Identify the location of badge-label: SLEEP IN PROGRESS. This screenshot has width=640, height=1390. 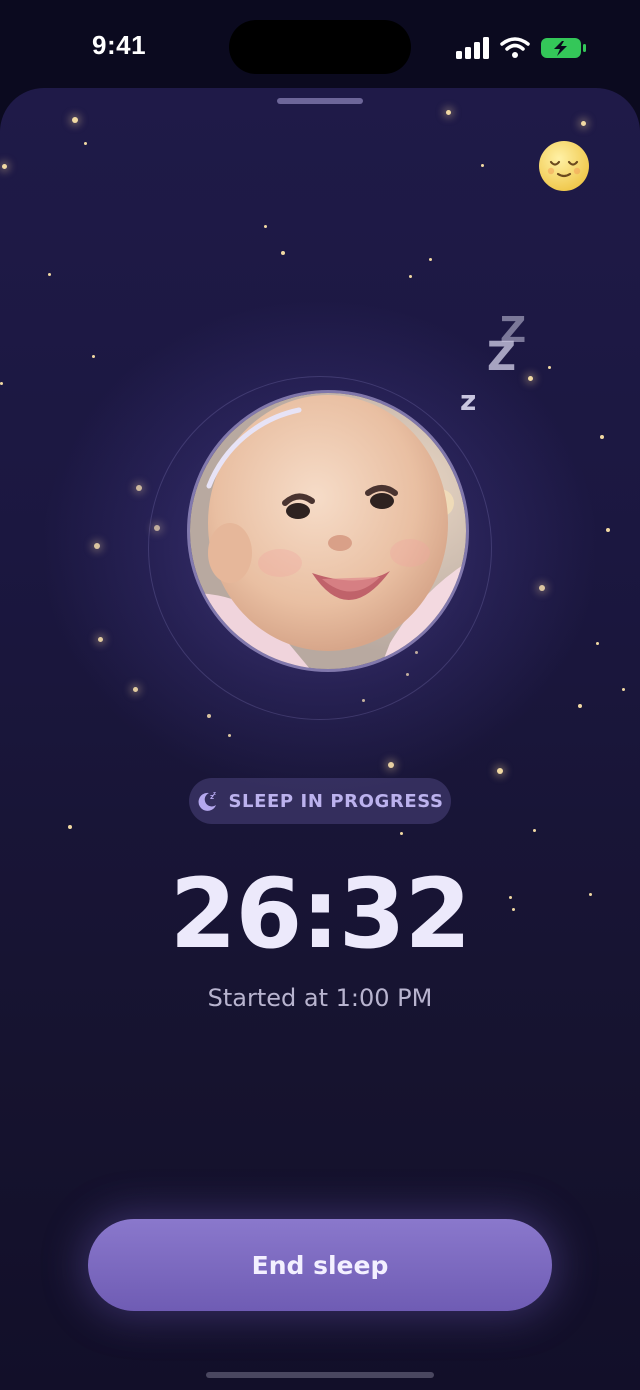
(336, 801).